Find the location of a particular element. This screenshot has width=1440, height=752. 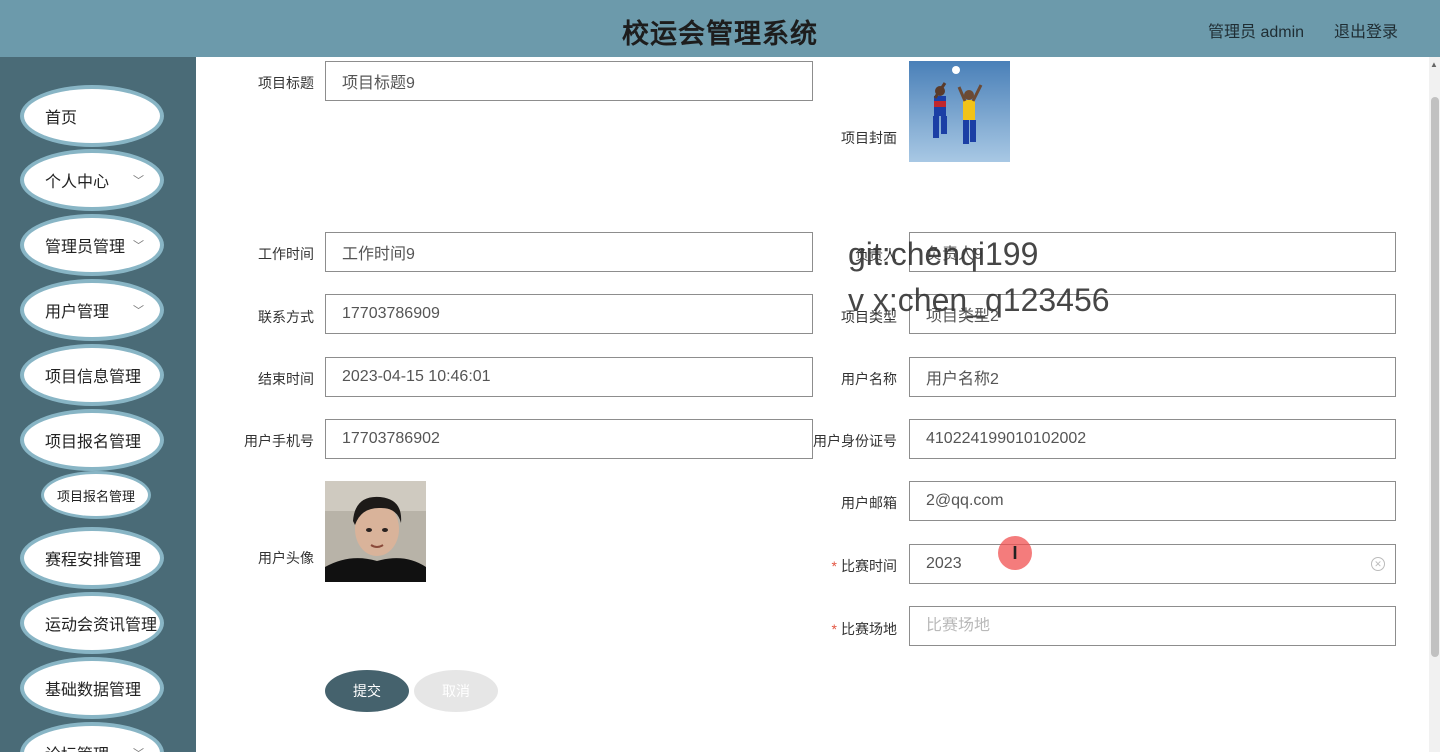

clear-icon: ✕ is located at coordinates (1378, 564).